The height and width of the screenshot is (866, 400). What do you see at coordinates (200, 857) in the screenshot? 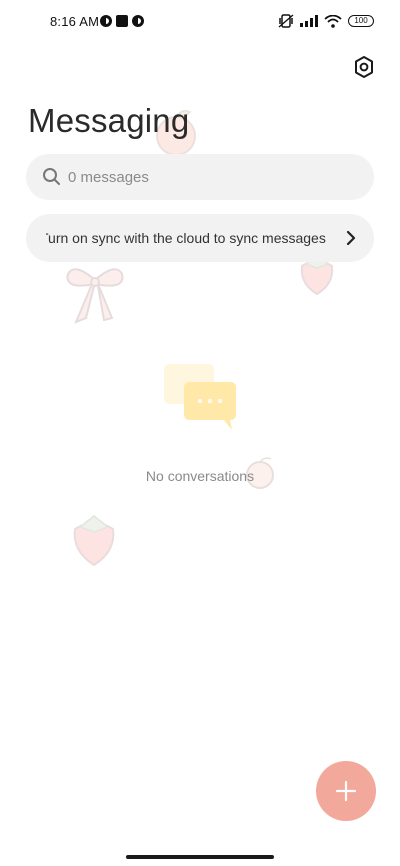
I see `home-indicator` at bounding box center [200, 857].